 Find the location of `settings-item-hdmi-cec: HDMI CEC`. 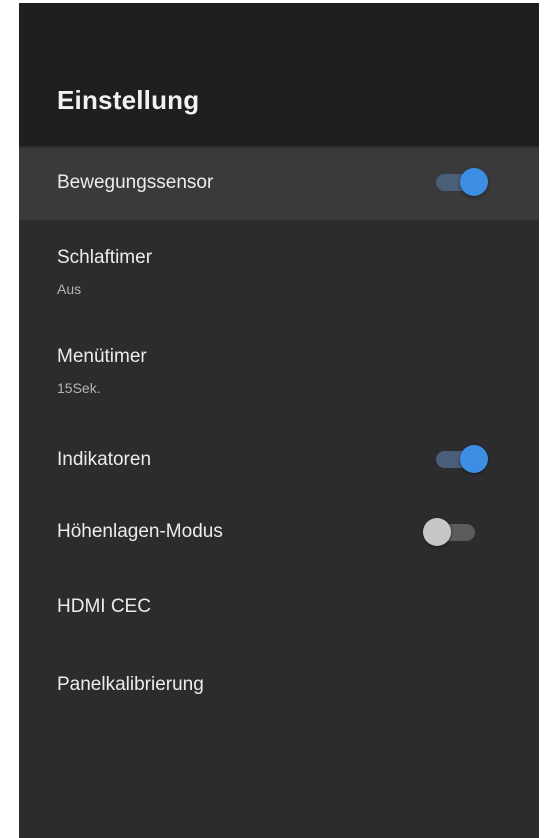

settings-item-hdmi-cec: HDMI CEC is located at coordinates (279, 609).